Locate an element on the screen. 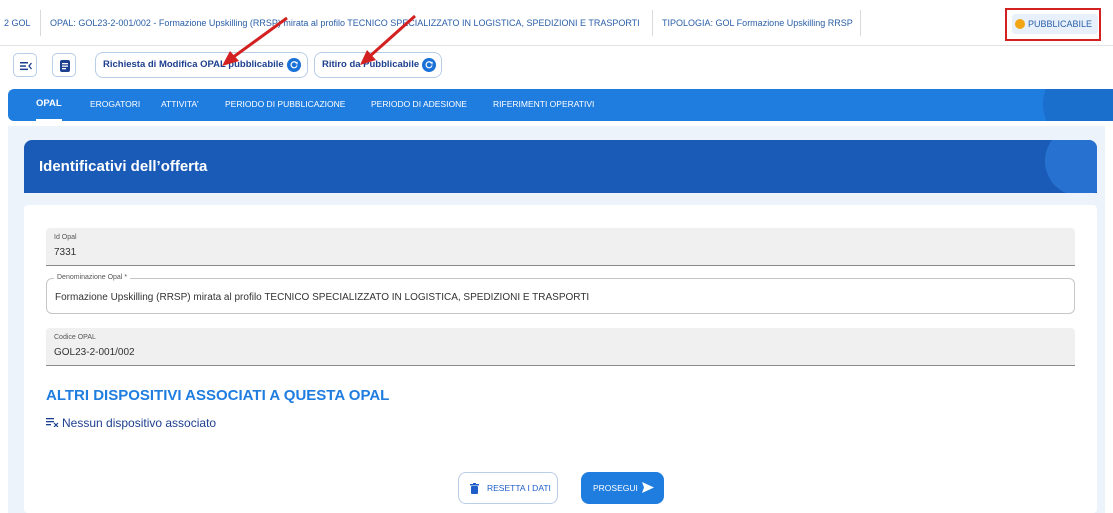 Image resolution: width=1113 pixels, height=513 pixels. collapse-menu-button is located at coordinates (25, 65).